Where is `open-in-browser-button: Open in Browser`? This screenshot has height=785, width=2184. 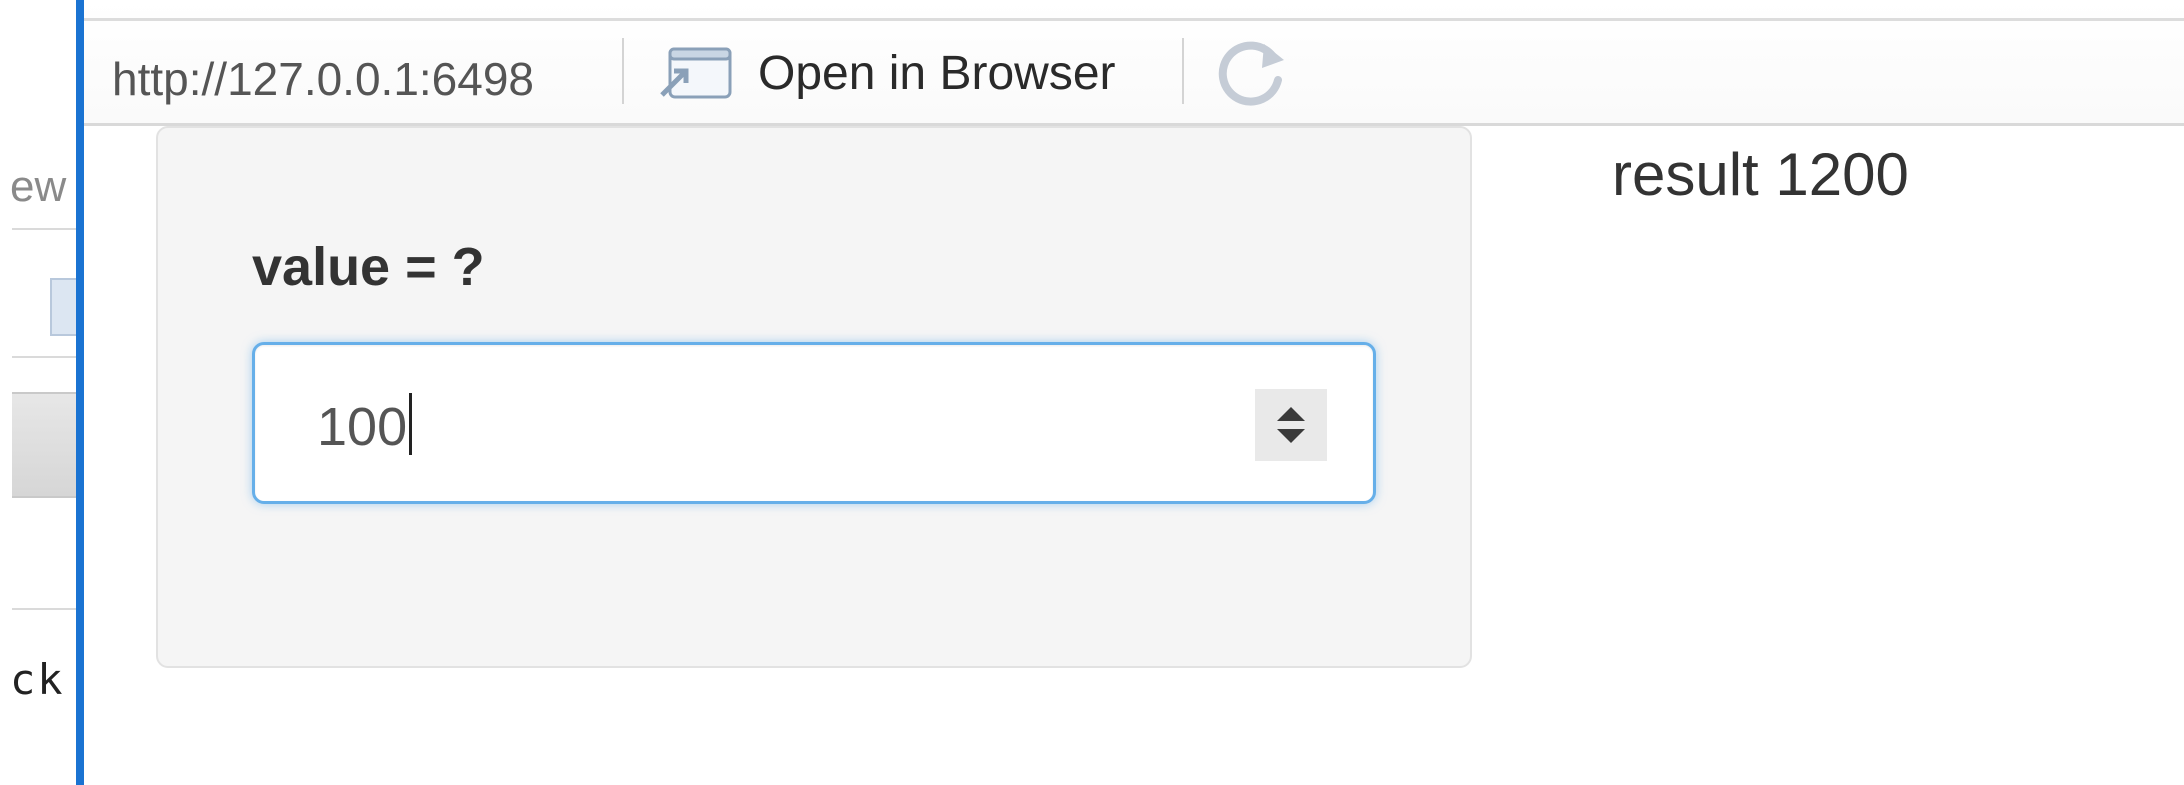 open-in-browser-button: Open in Browser is located at coordinates (886, 73).